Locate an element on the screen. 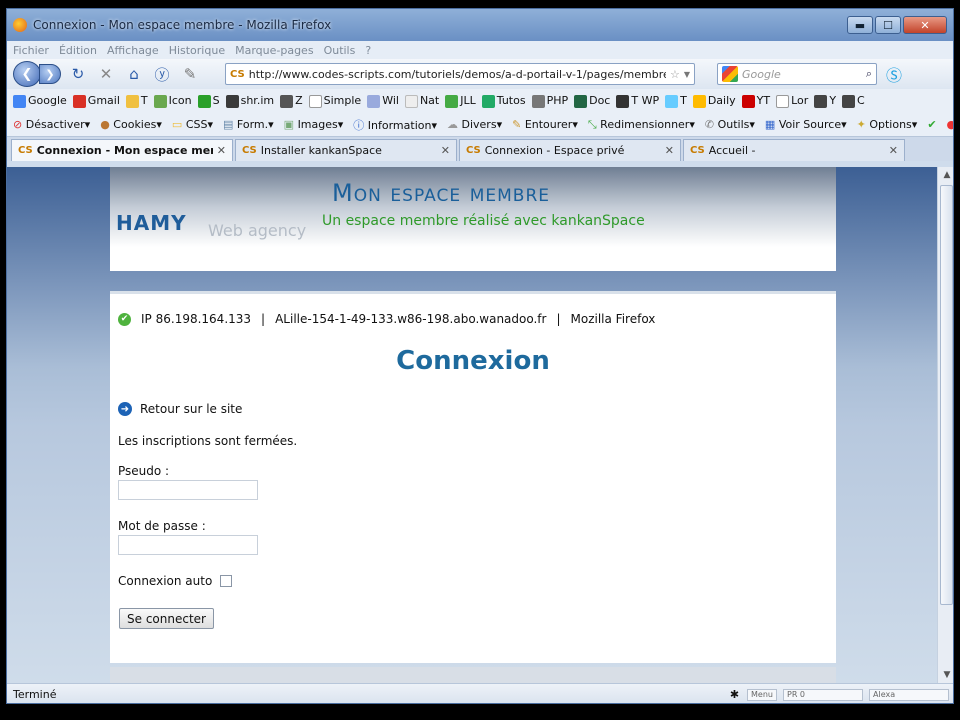 The image size is (960, 720). bookmark-php: PHP is located at coordinates (549, 101).